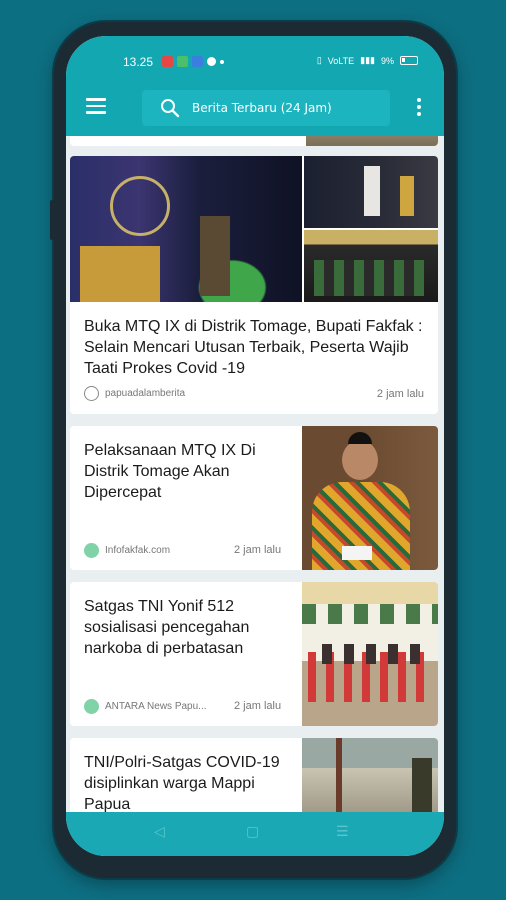  Describe the element at coordinates (319, 60) in the screenshot. I see `vibrate-icon: ▯` at that location.